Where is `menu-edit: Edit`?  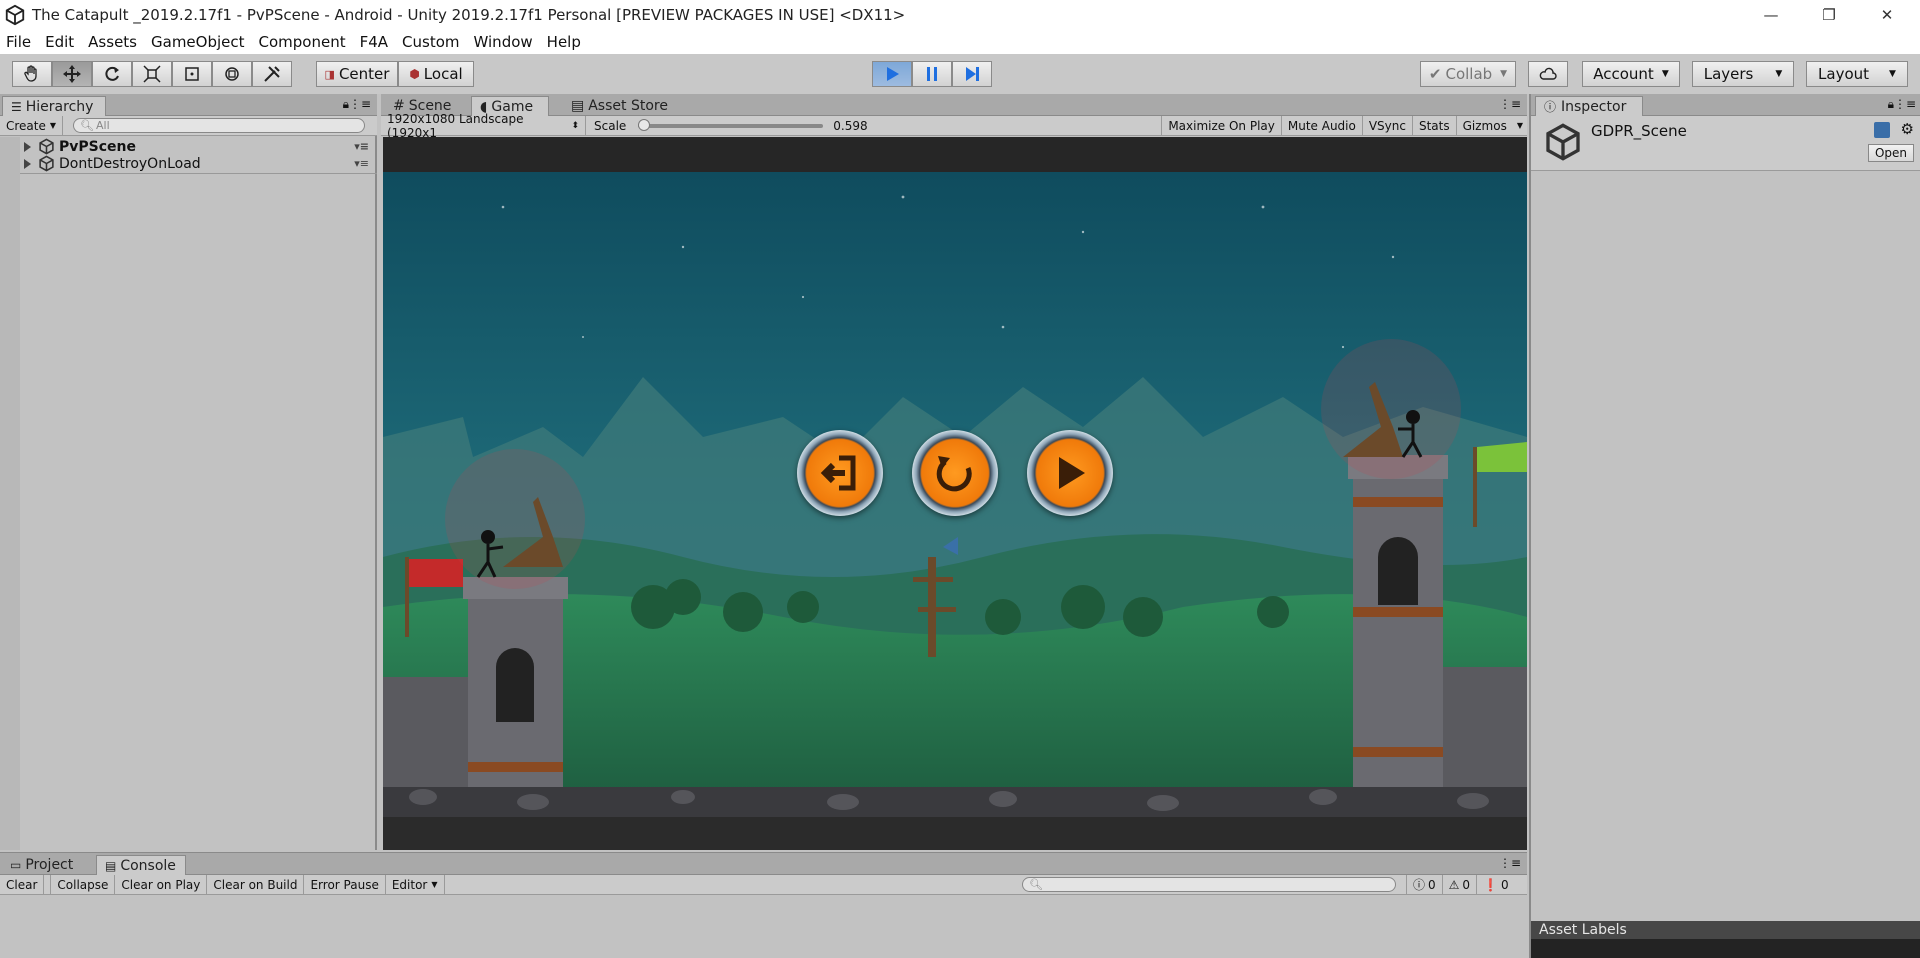
menu-edit: Edit is located at coordinates (59, 42).